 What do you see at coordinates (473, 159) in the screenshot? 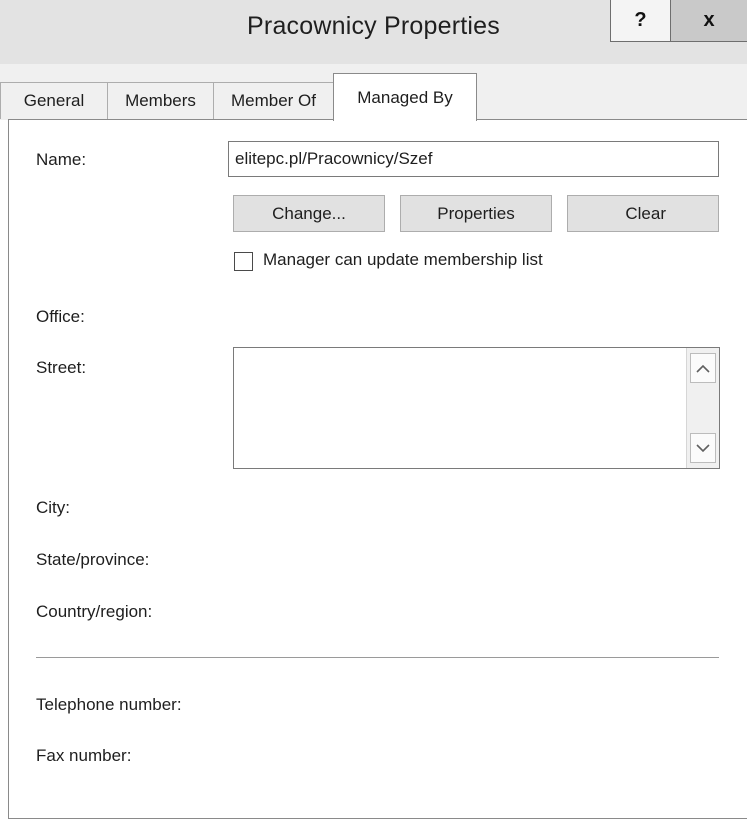
I see `name-field` at bounding box center [473, 159].